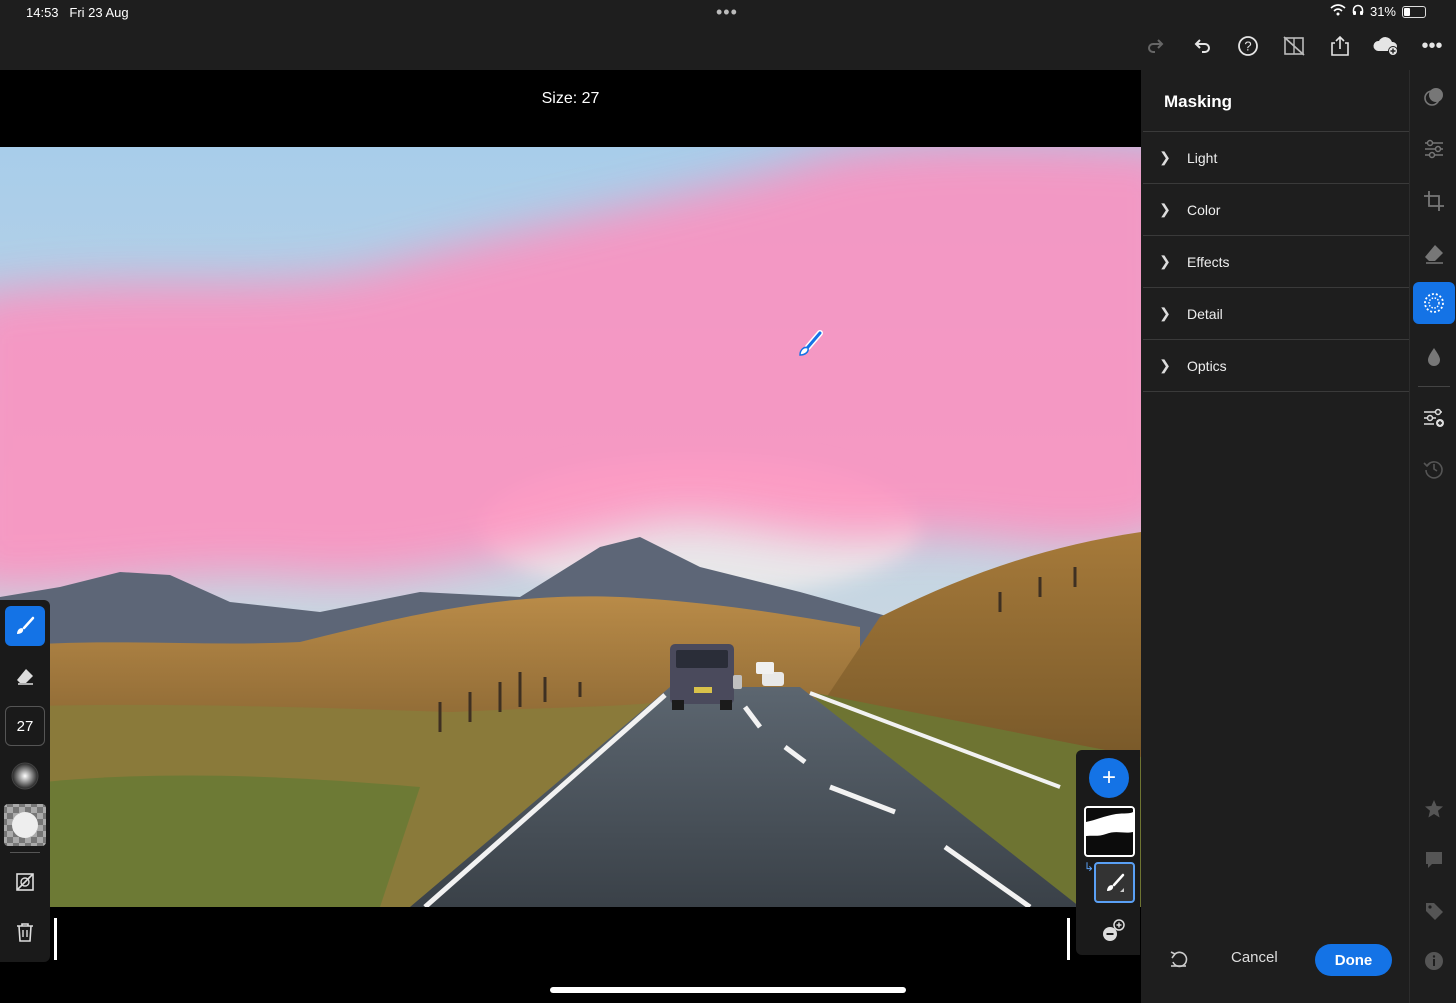  Describe the element at coordinates (1276, 366) in the screenshot. I see `section-optics: ❯ Optics` at that location.